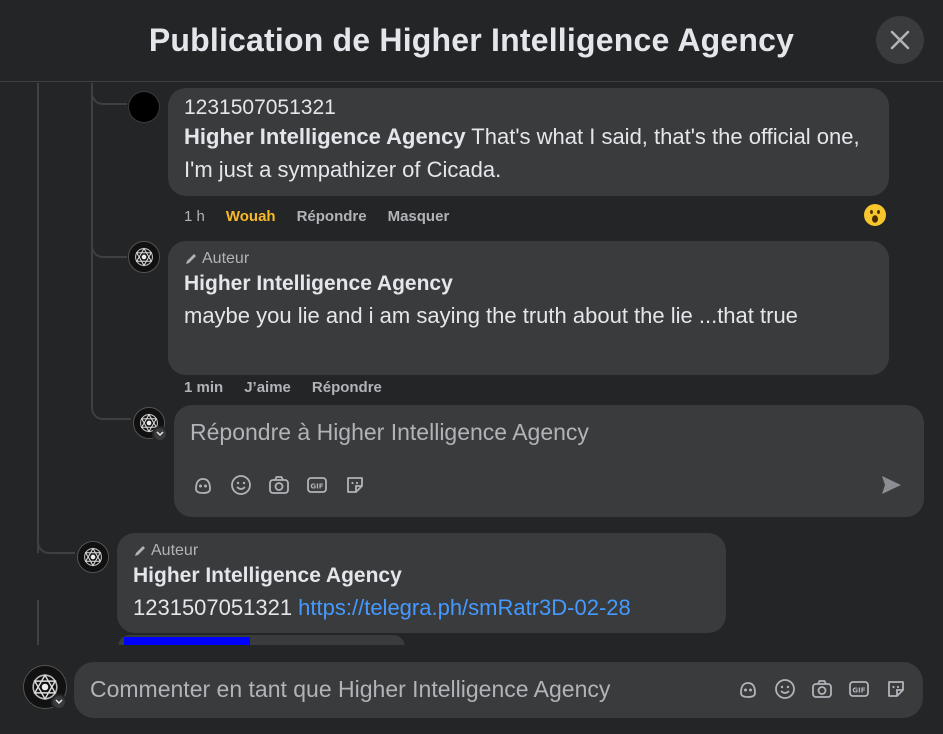 The width and height of the screenshot is (943, 734). What do you see at coordinates (251, 216) in the screenshot?
I see `reaction-button: Wouah` at bounding box center [251, 216].